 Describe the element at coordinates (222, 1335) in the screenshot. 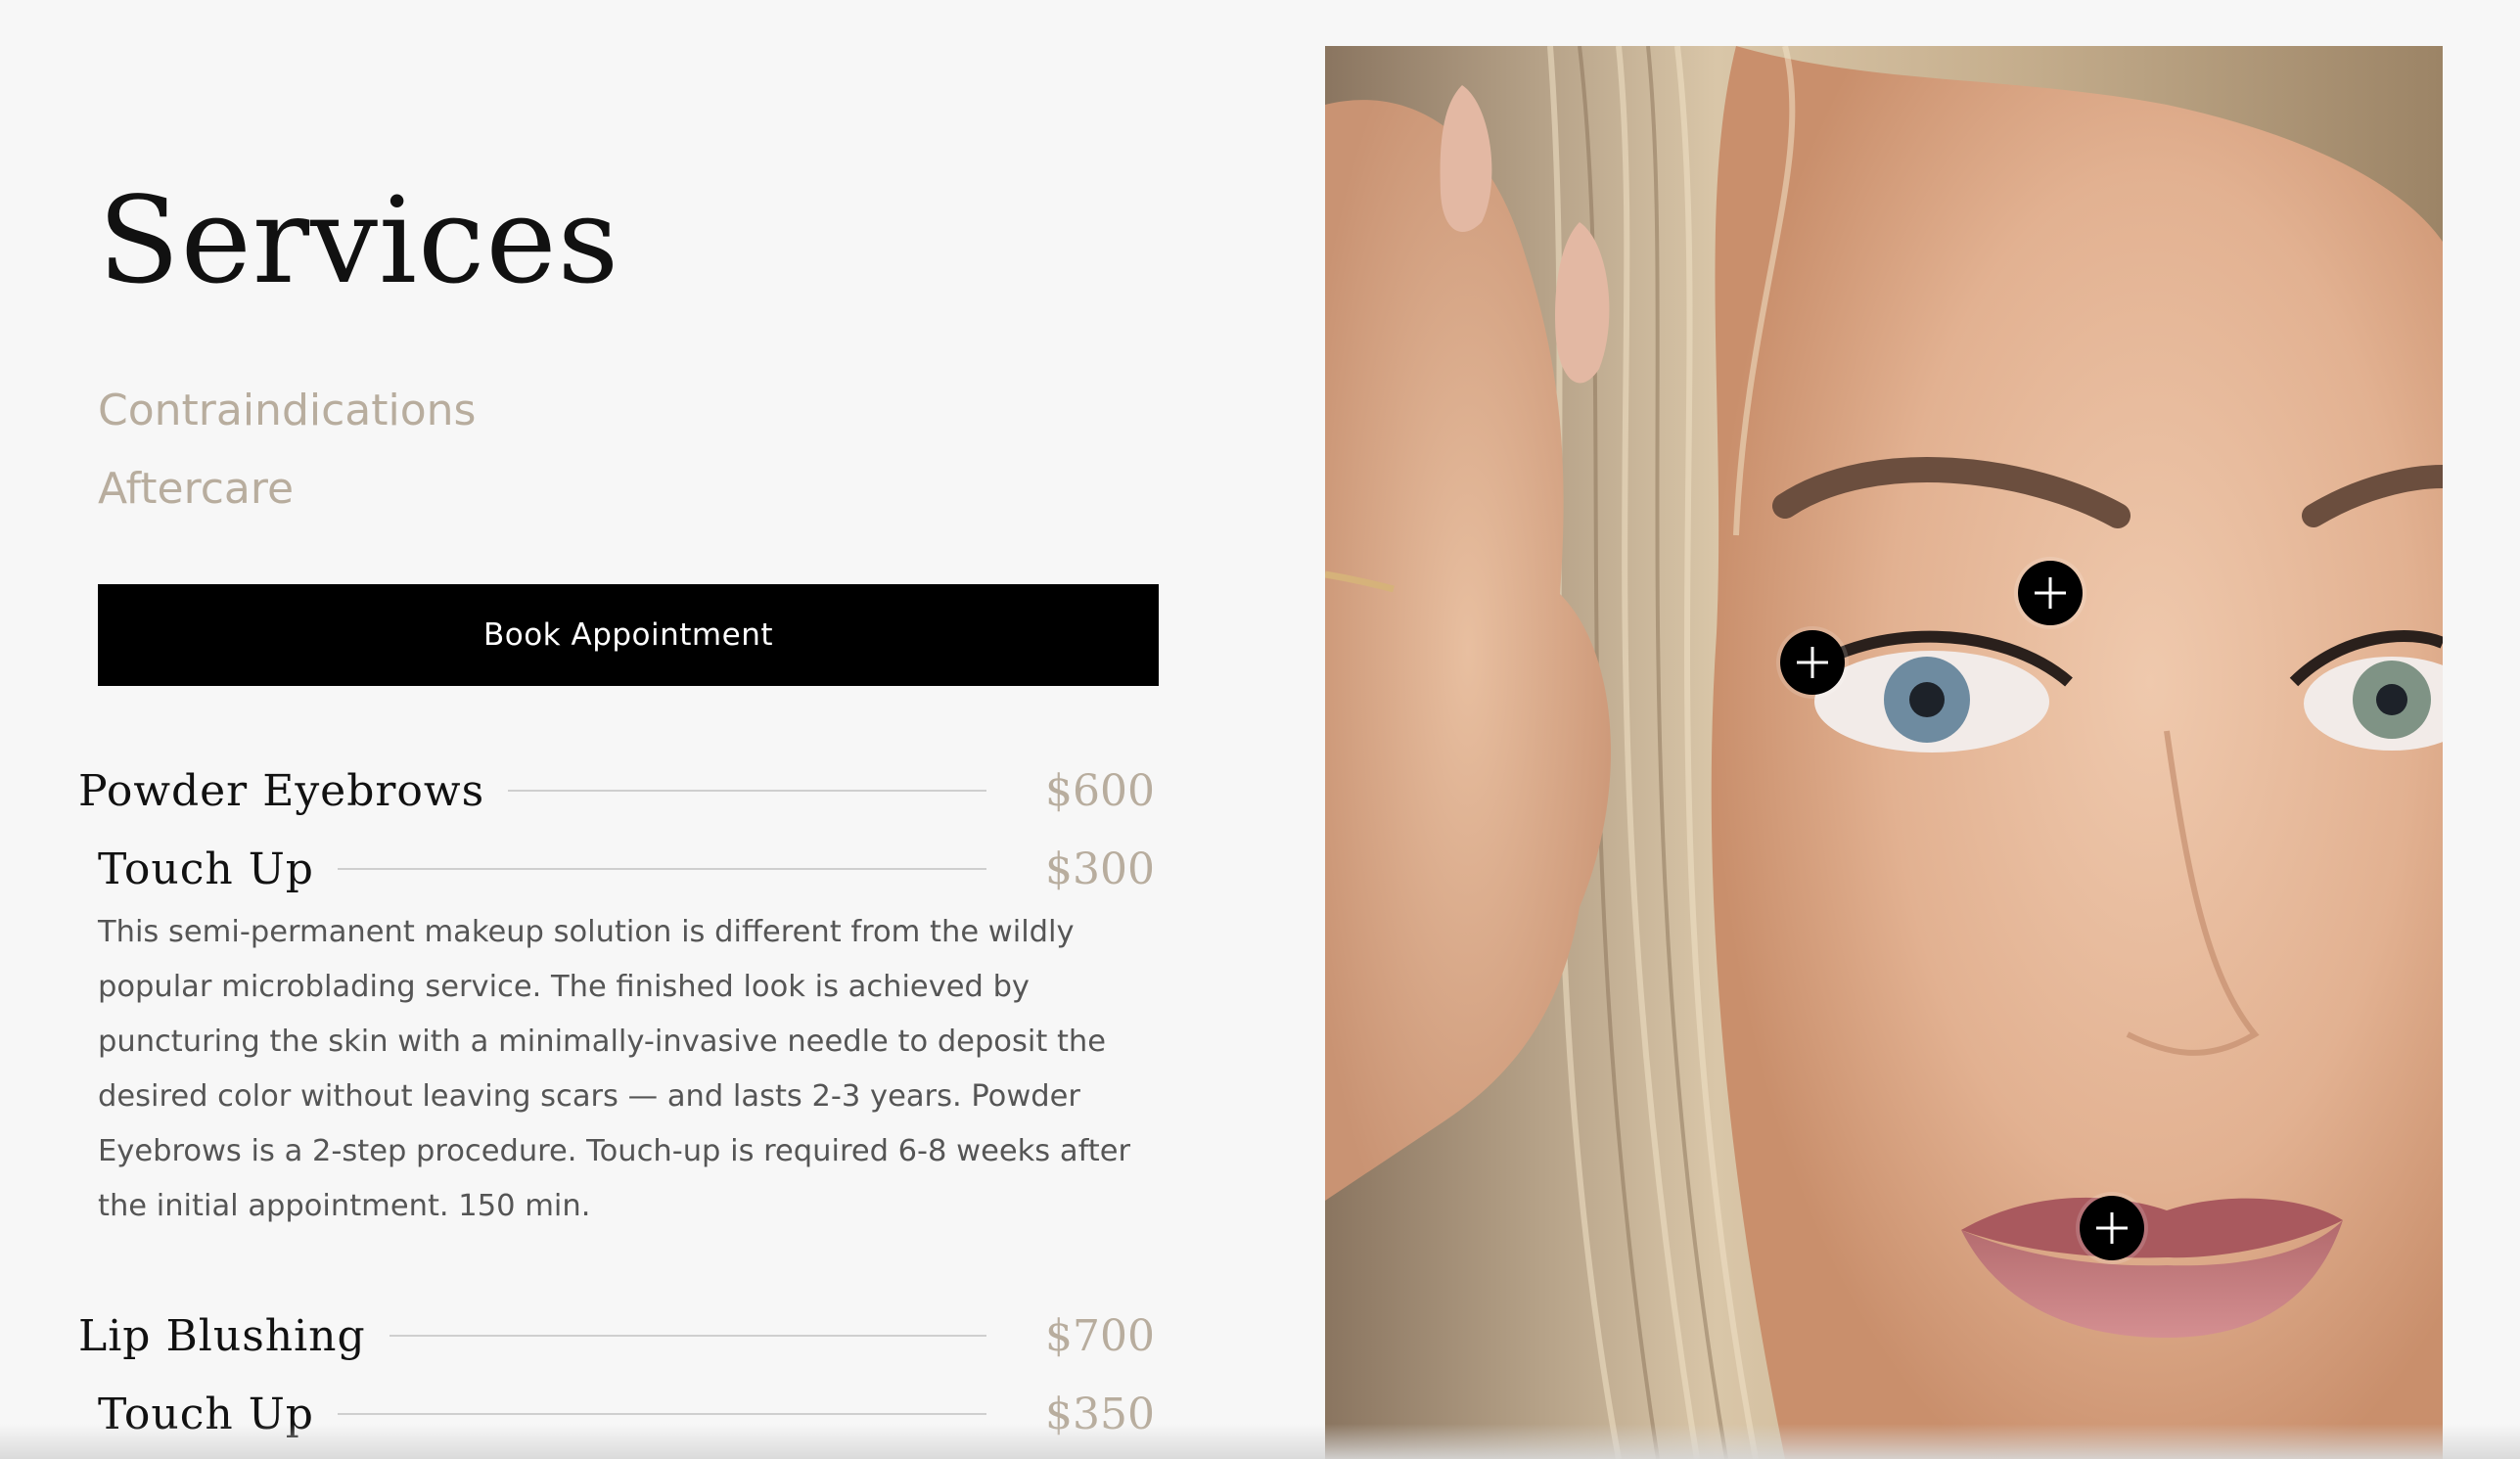

I see `service-name: Lip Blushing` at that location.